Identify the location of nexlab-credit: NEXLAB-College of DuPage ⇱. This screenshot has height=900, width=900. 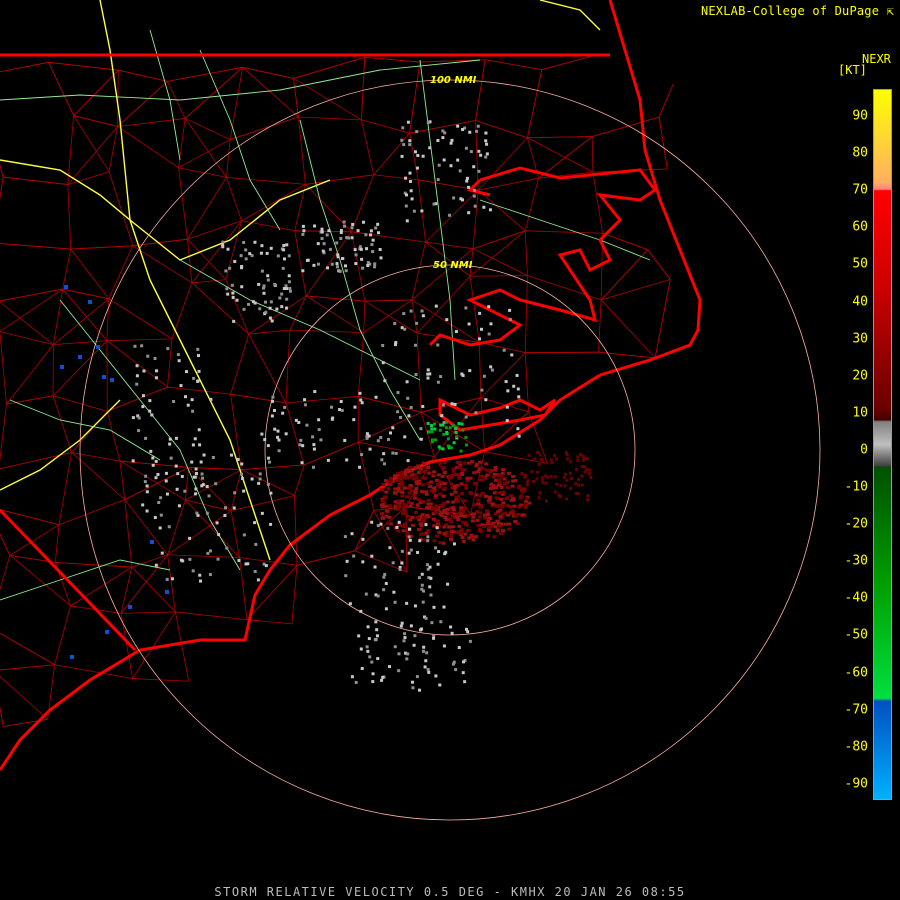
(797, 11).